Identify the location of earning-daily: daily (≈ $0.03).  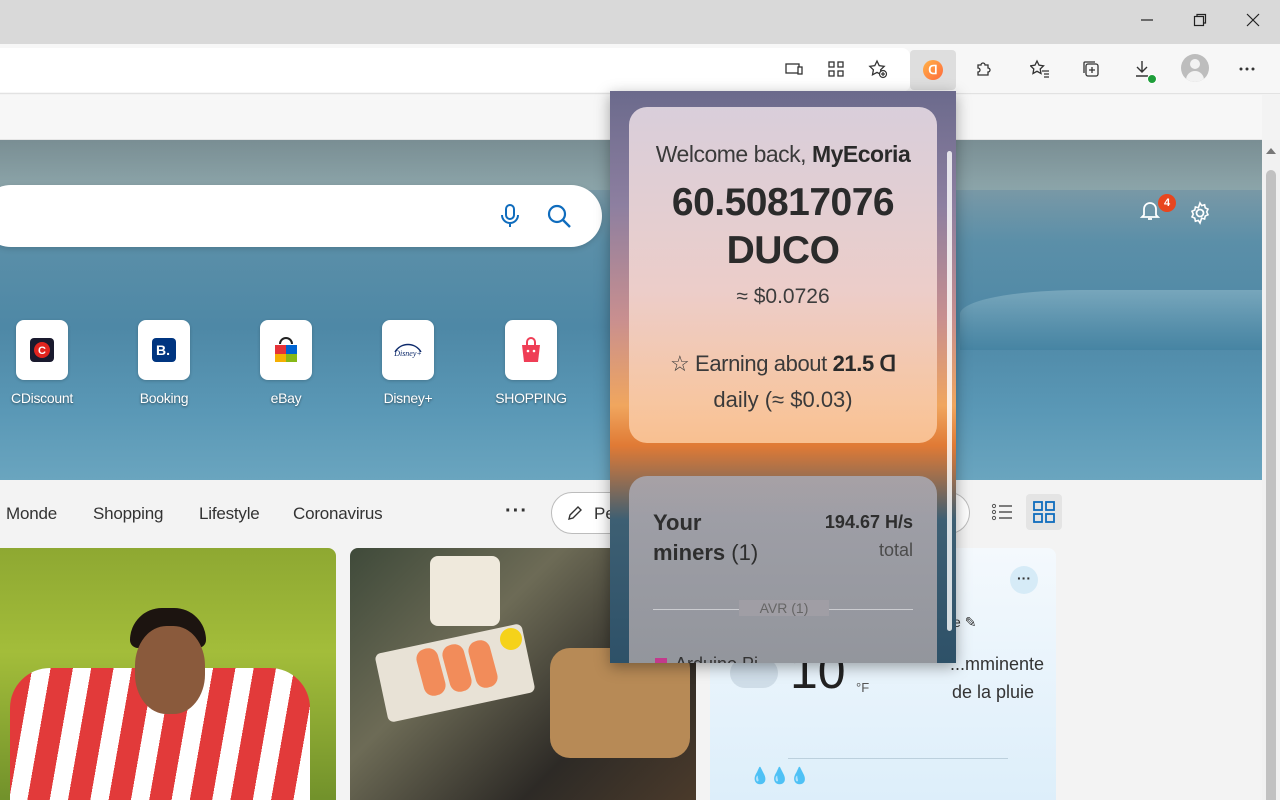
(783, 399).